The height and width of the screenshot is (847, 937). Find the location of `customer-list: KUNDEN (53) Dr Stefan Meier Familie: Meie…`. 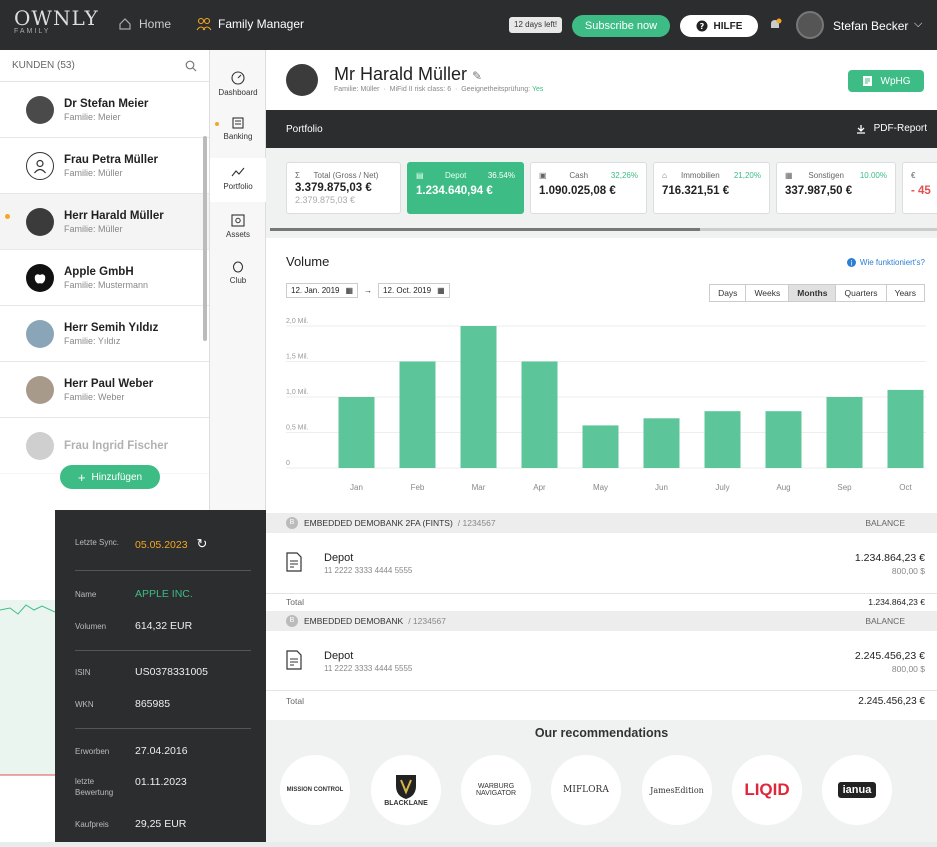

customer-list: KUNDEN (53) Dr Stefan Meier Familie: Meie… is located at coordinates (105, 280).